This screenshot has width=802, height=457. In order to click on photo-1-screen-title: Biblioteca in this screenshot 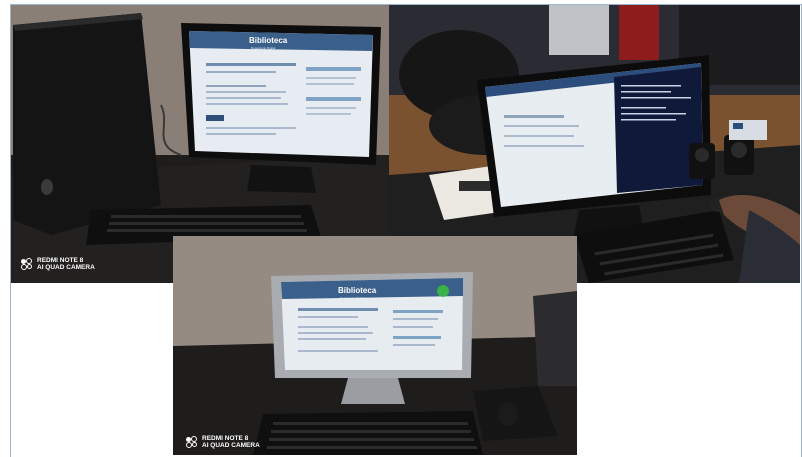, I will do `click(268, 40)`.